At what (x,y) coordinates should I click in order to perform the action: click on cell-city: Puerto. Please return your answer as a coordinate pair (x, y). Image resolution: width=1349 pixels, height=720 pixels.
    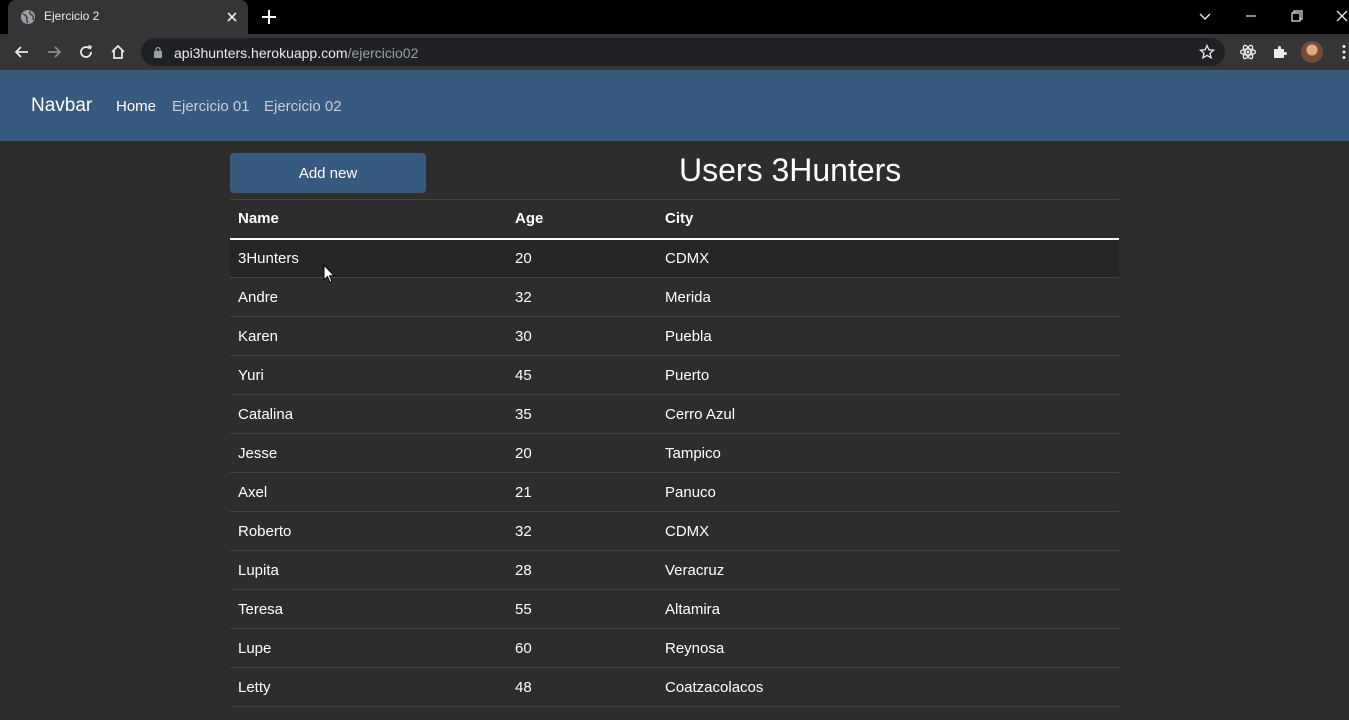
    Looking at the image, I should click on (888, 375).